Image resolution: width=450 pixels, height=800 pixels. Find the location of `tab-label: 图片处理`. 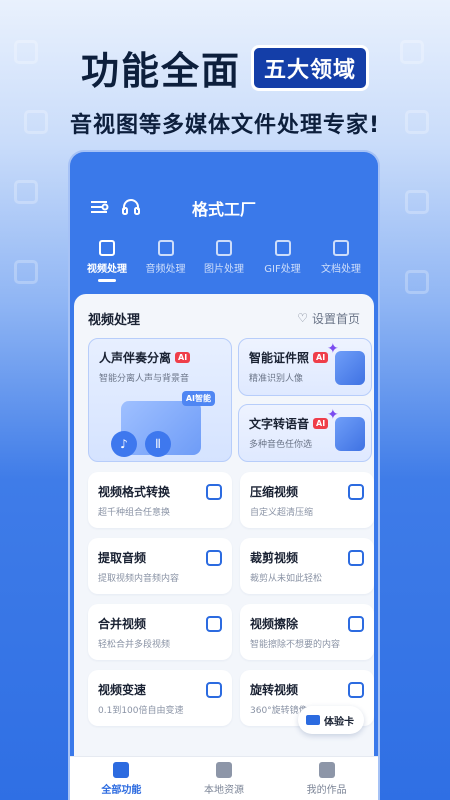

tab-label: 图片处理 is located at coordinates (224, 269).